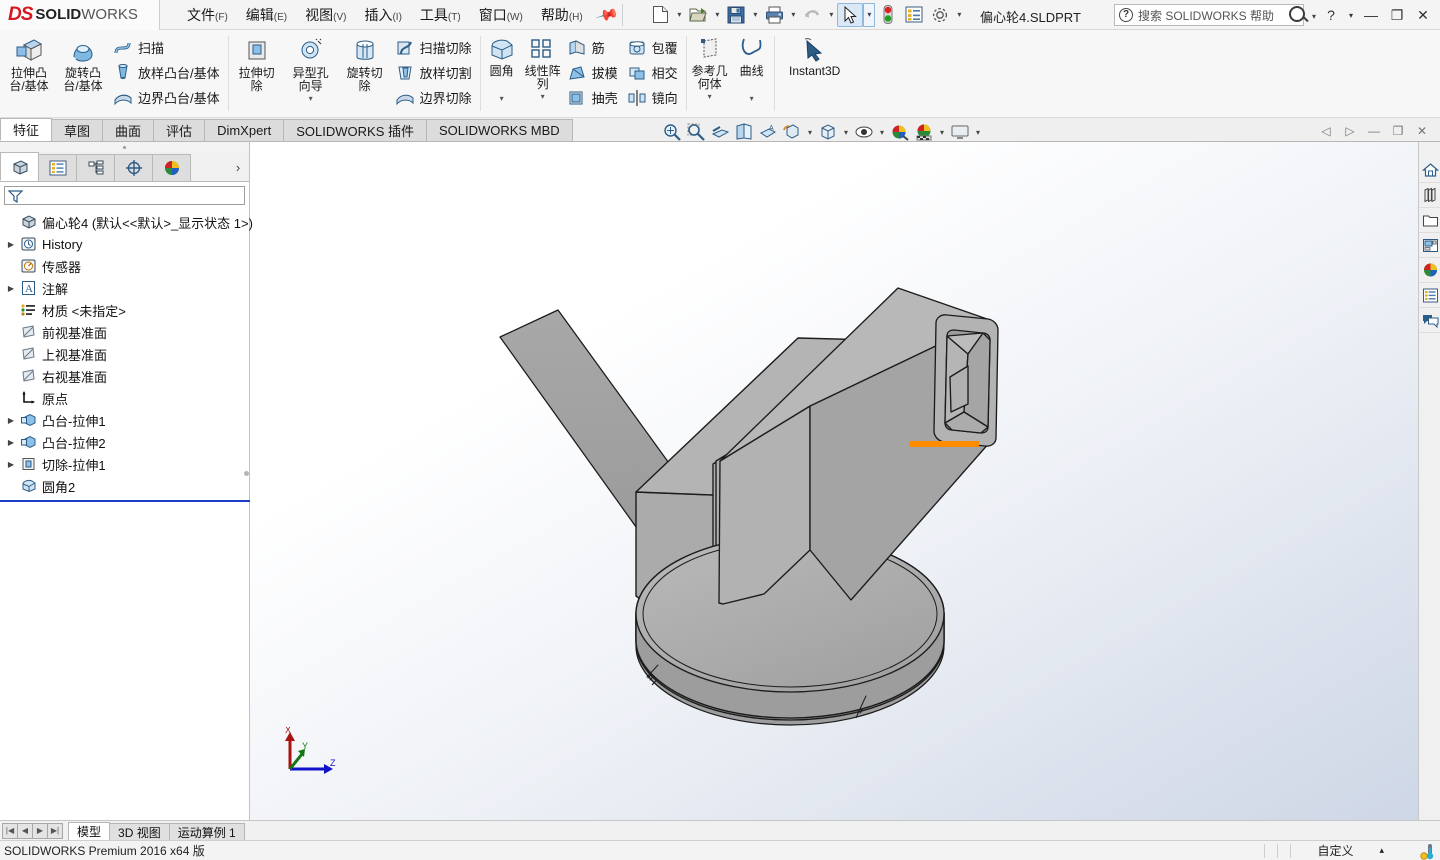 This screenshot has height=860, width=1440. I want to click on extruded-cut-button: 拉伸切 除, so click(257, 63).